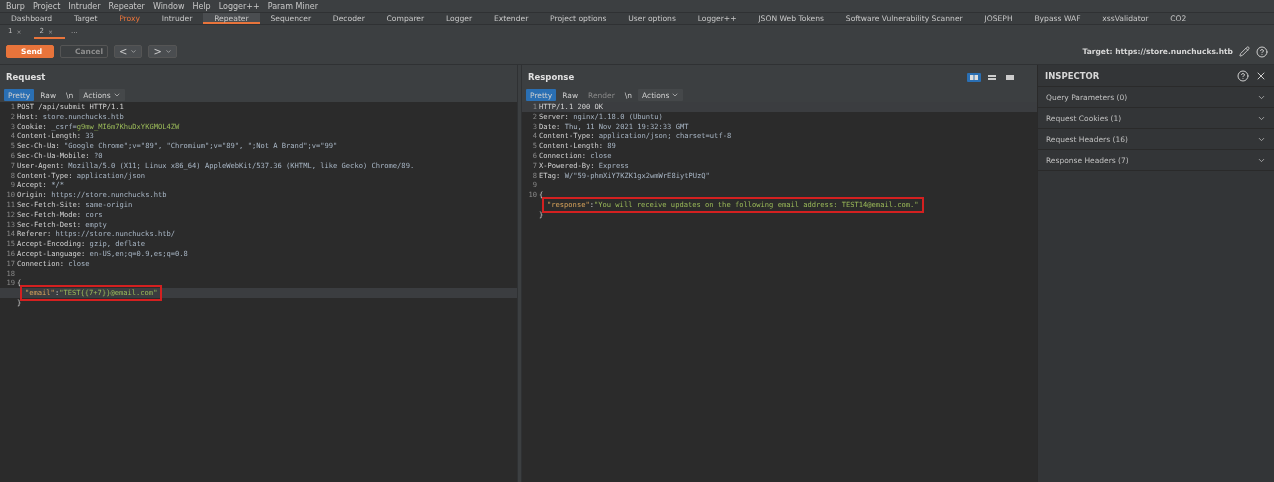 This screenshot has height=482, width=1274. I want to click on back-button: <, so click(128, 51).